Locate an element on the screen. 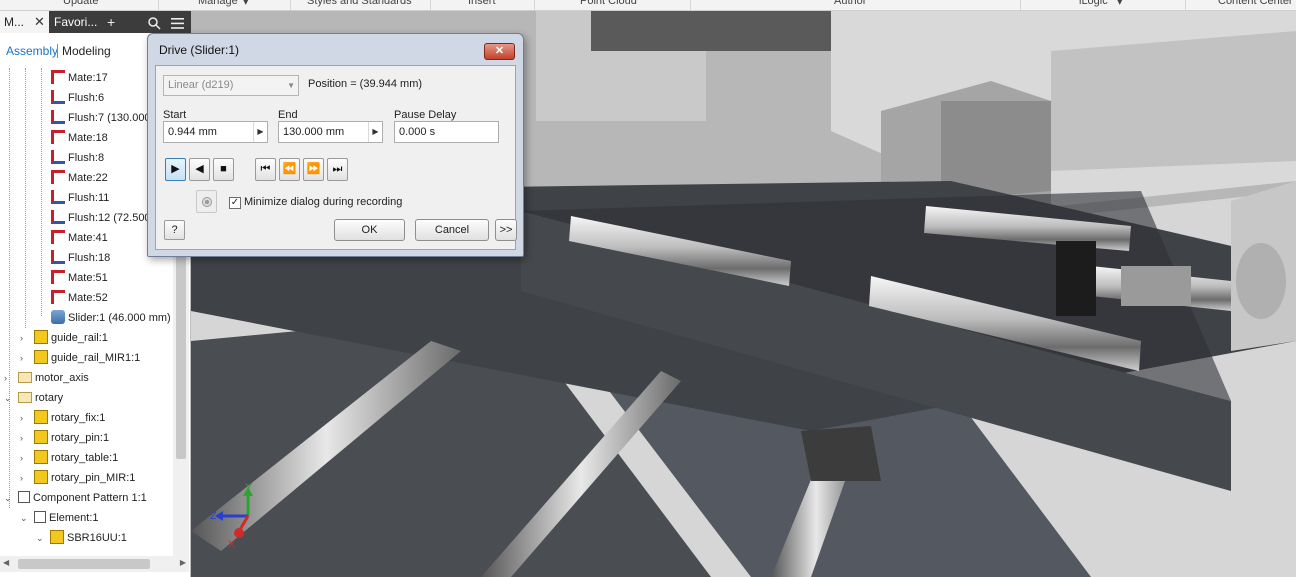 Image resolution: width=1296 pixels, height=577 pixels. stop-button: ■ is located at coordinates (223, 169).